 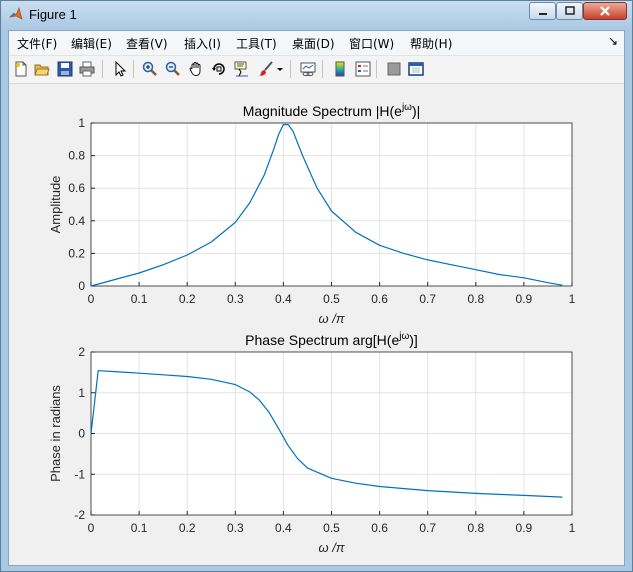 I want to click on menu-desktop: 桌面(D), so click(x=313, y=43).